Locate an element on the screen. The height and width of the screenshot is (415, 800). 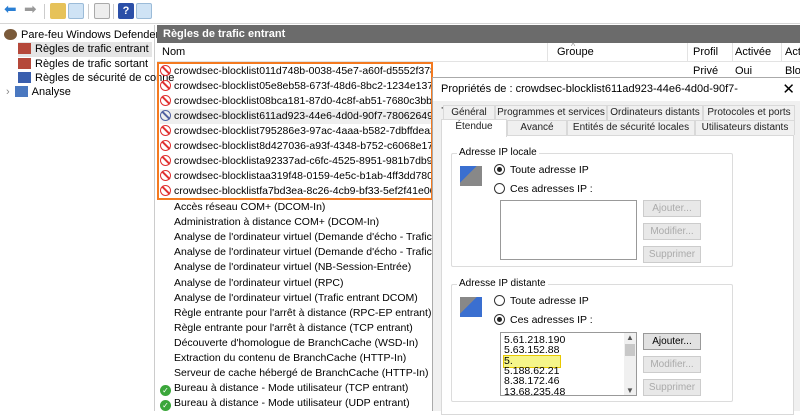
local-ip-list is located at coordinates (568, 230).